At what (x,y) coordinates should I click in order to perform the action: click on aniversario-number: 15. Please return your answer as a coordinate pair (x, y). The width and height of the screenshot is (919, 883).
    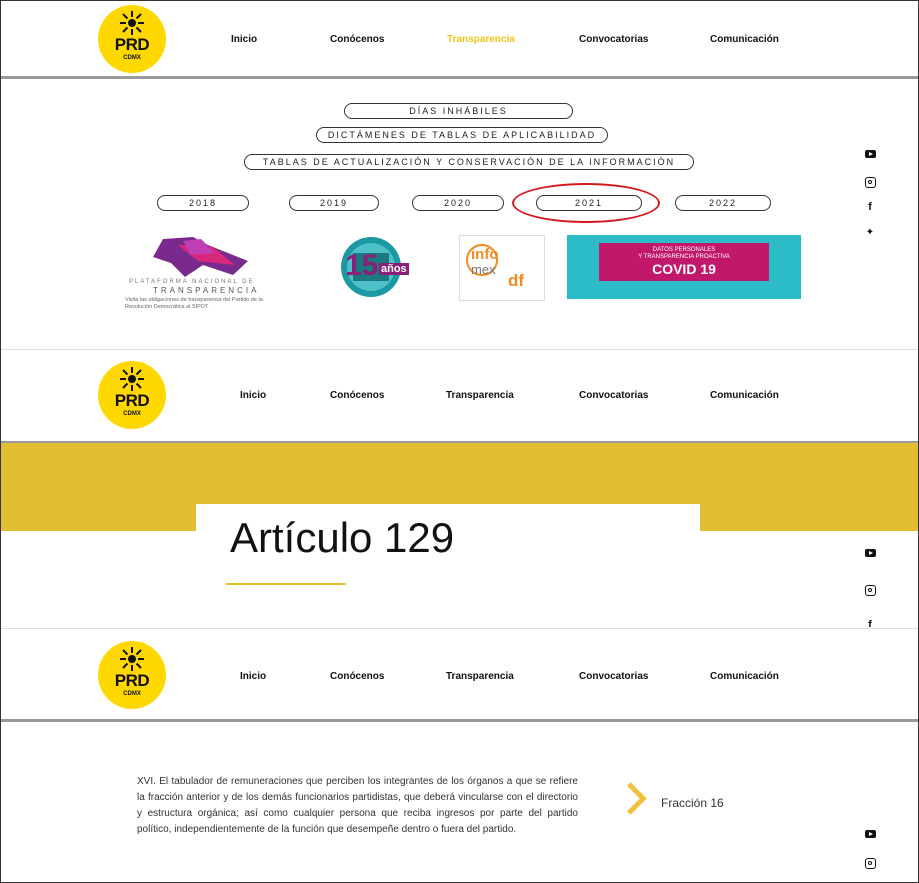
    Looking at the image, I should click on (362, 265).